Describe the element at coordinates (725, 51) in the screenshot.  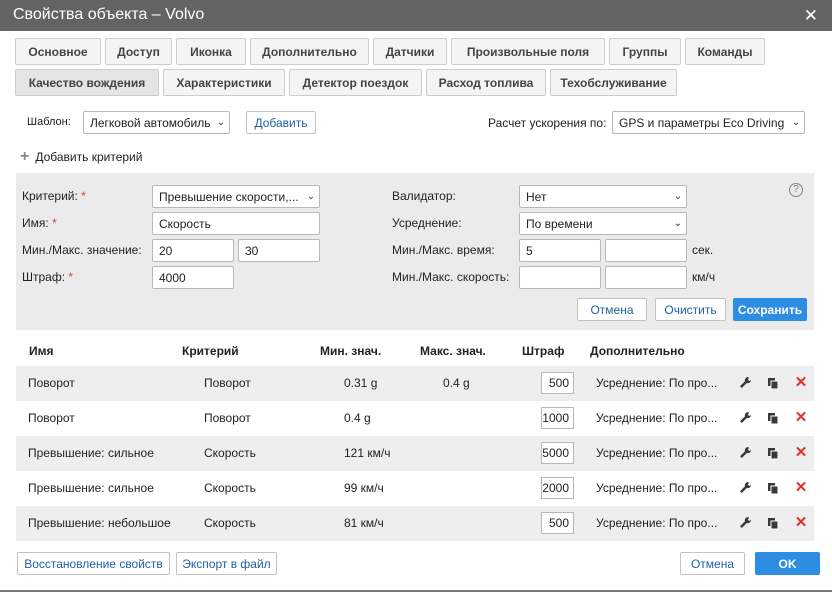
I see `tab-commands: Команды` at that location.